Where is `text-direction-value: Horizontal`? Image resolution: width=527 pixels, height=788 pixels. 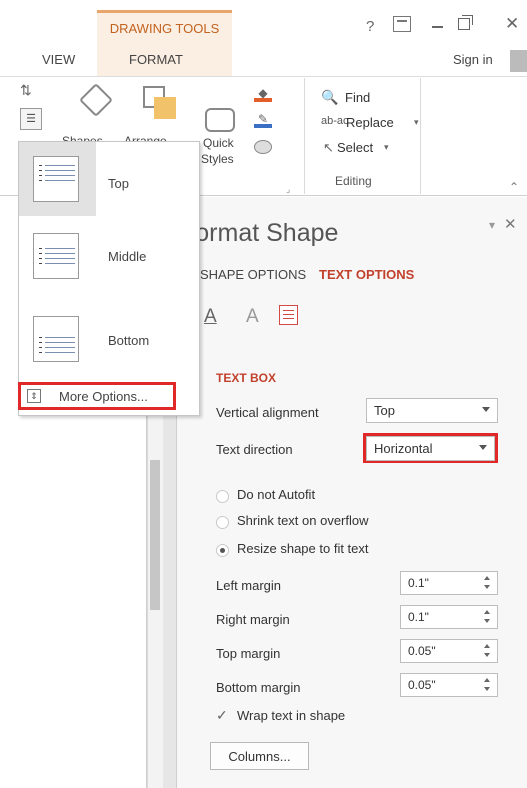 text-direction-value: Horizontal is located at coordinates (403, 448).